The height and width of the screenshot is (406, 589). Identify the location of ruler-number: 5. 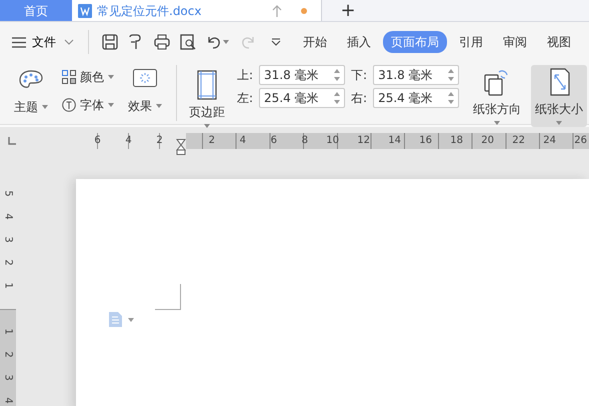
(8, 194).